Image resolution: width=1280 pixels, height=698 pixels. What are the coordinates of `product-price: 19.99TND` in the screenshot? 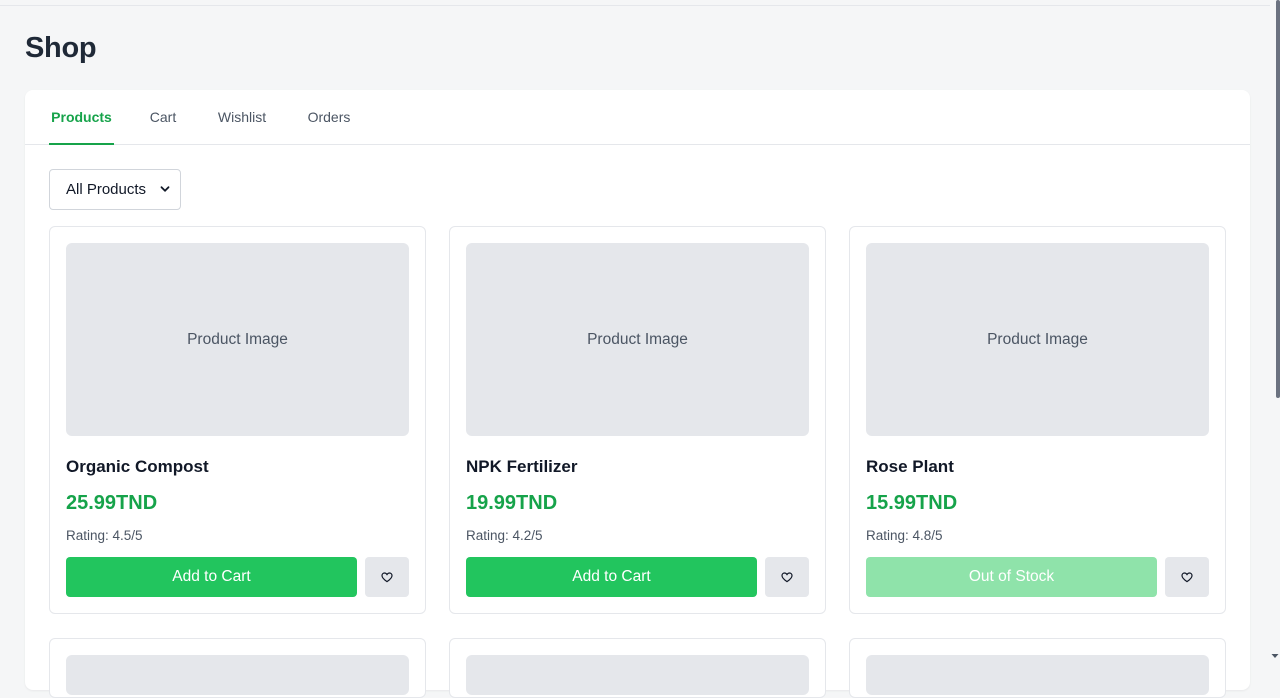 It's located at (511, 503).